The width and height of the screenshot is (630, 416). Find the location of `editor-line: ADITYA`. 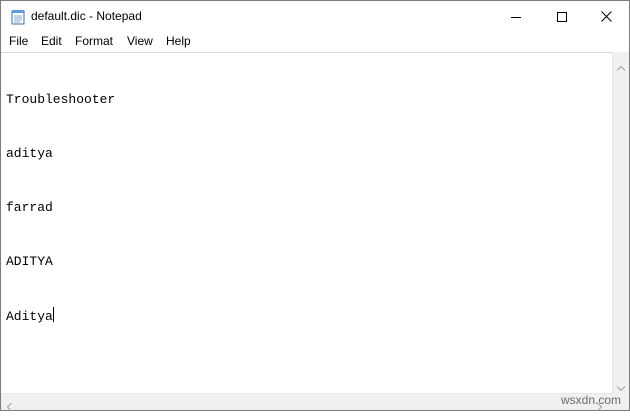

editor-line: ADITYA is located at coordinates (29, 261).